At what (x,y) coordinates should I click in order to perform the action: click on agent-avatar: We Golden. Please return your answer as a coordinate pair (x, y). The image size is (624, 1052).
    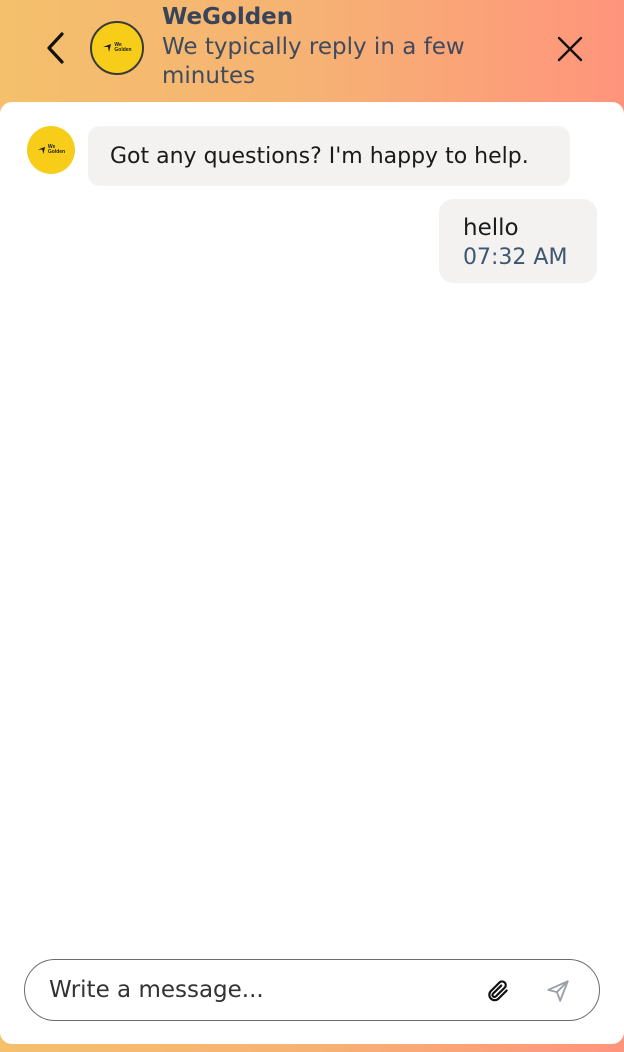
    Looking at the image, I should click on (51, 150).